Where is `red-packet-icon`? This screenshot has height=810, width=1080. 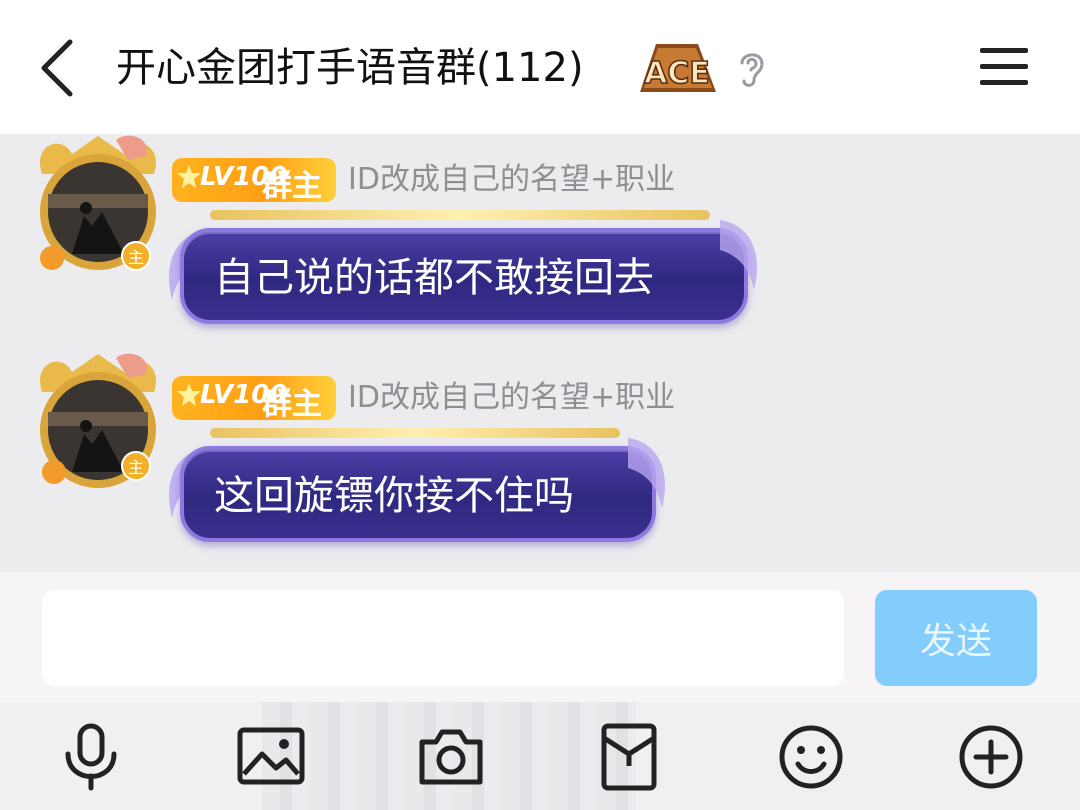
red-packet-icon is located at coordinates (629, 757).